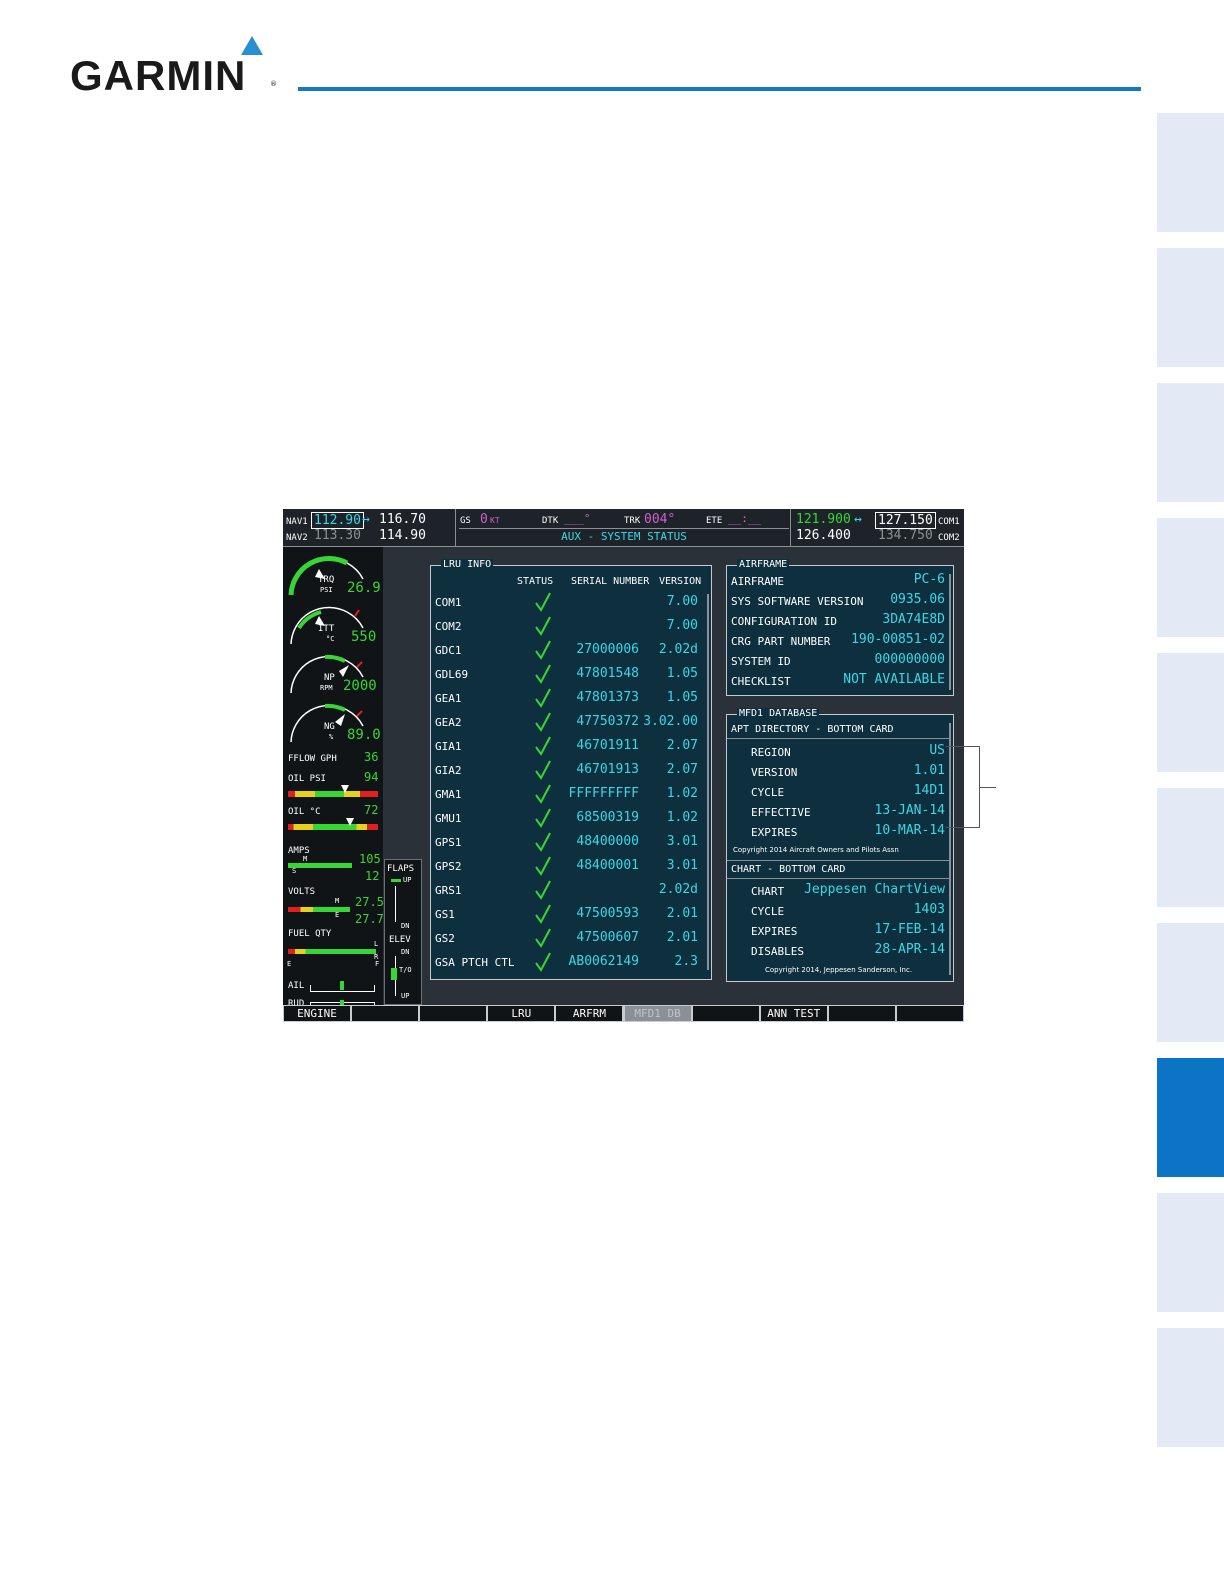 The image size is (1224, 1584). What do you see at coordinates (360, 686) in the screenshot?
I see `np-value: 2000` at bounding box center [360, 686].